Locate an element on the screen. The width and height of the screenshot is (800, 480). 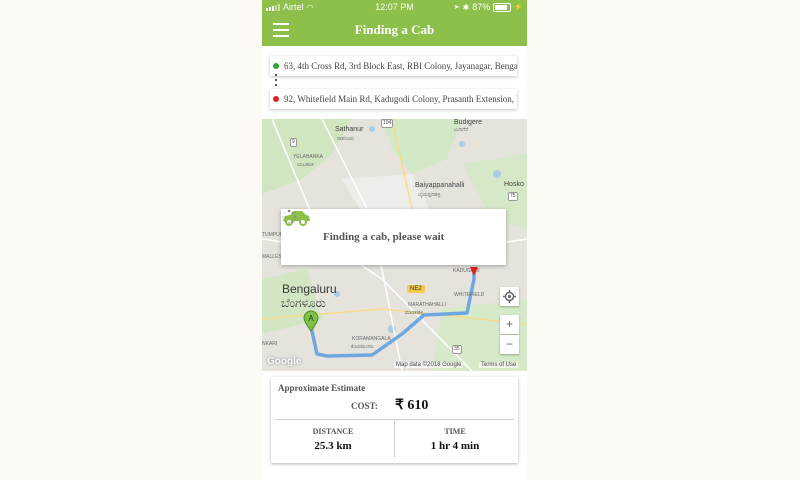
finding-cab-dialog: Finding a cab, please wait is located at coordinates (393, 237).